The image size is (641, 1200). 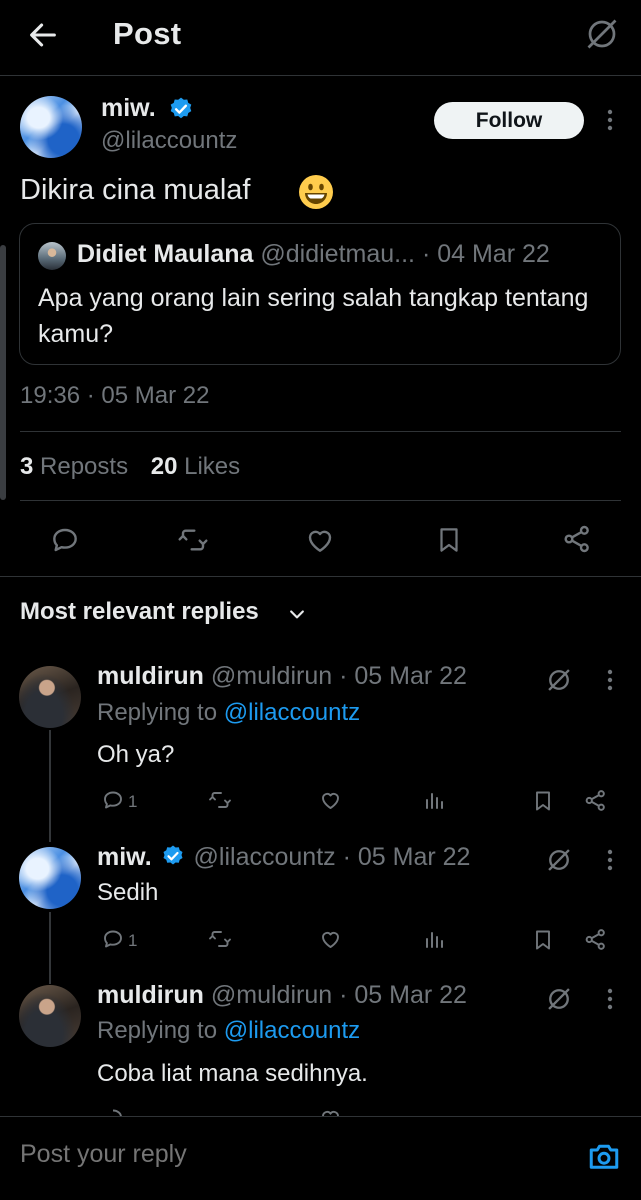 I want to click on likes-stat: 20 Likes, so click(x=195, y=466).